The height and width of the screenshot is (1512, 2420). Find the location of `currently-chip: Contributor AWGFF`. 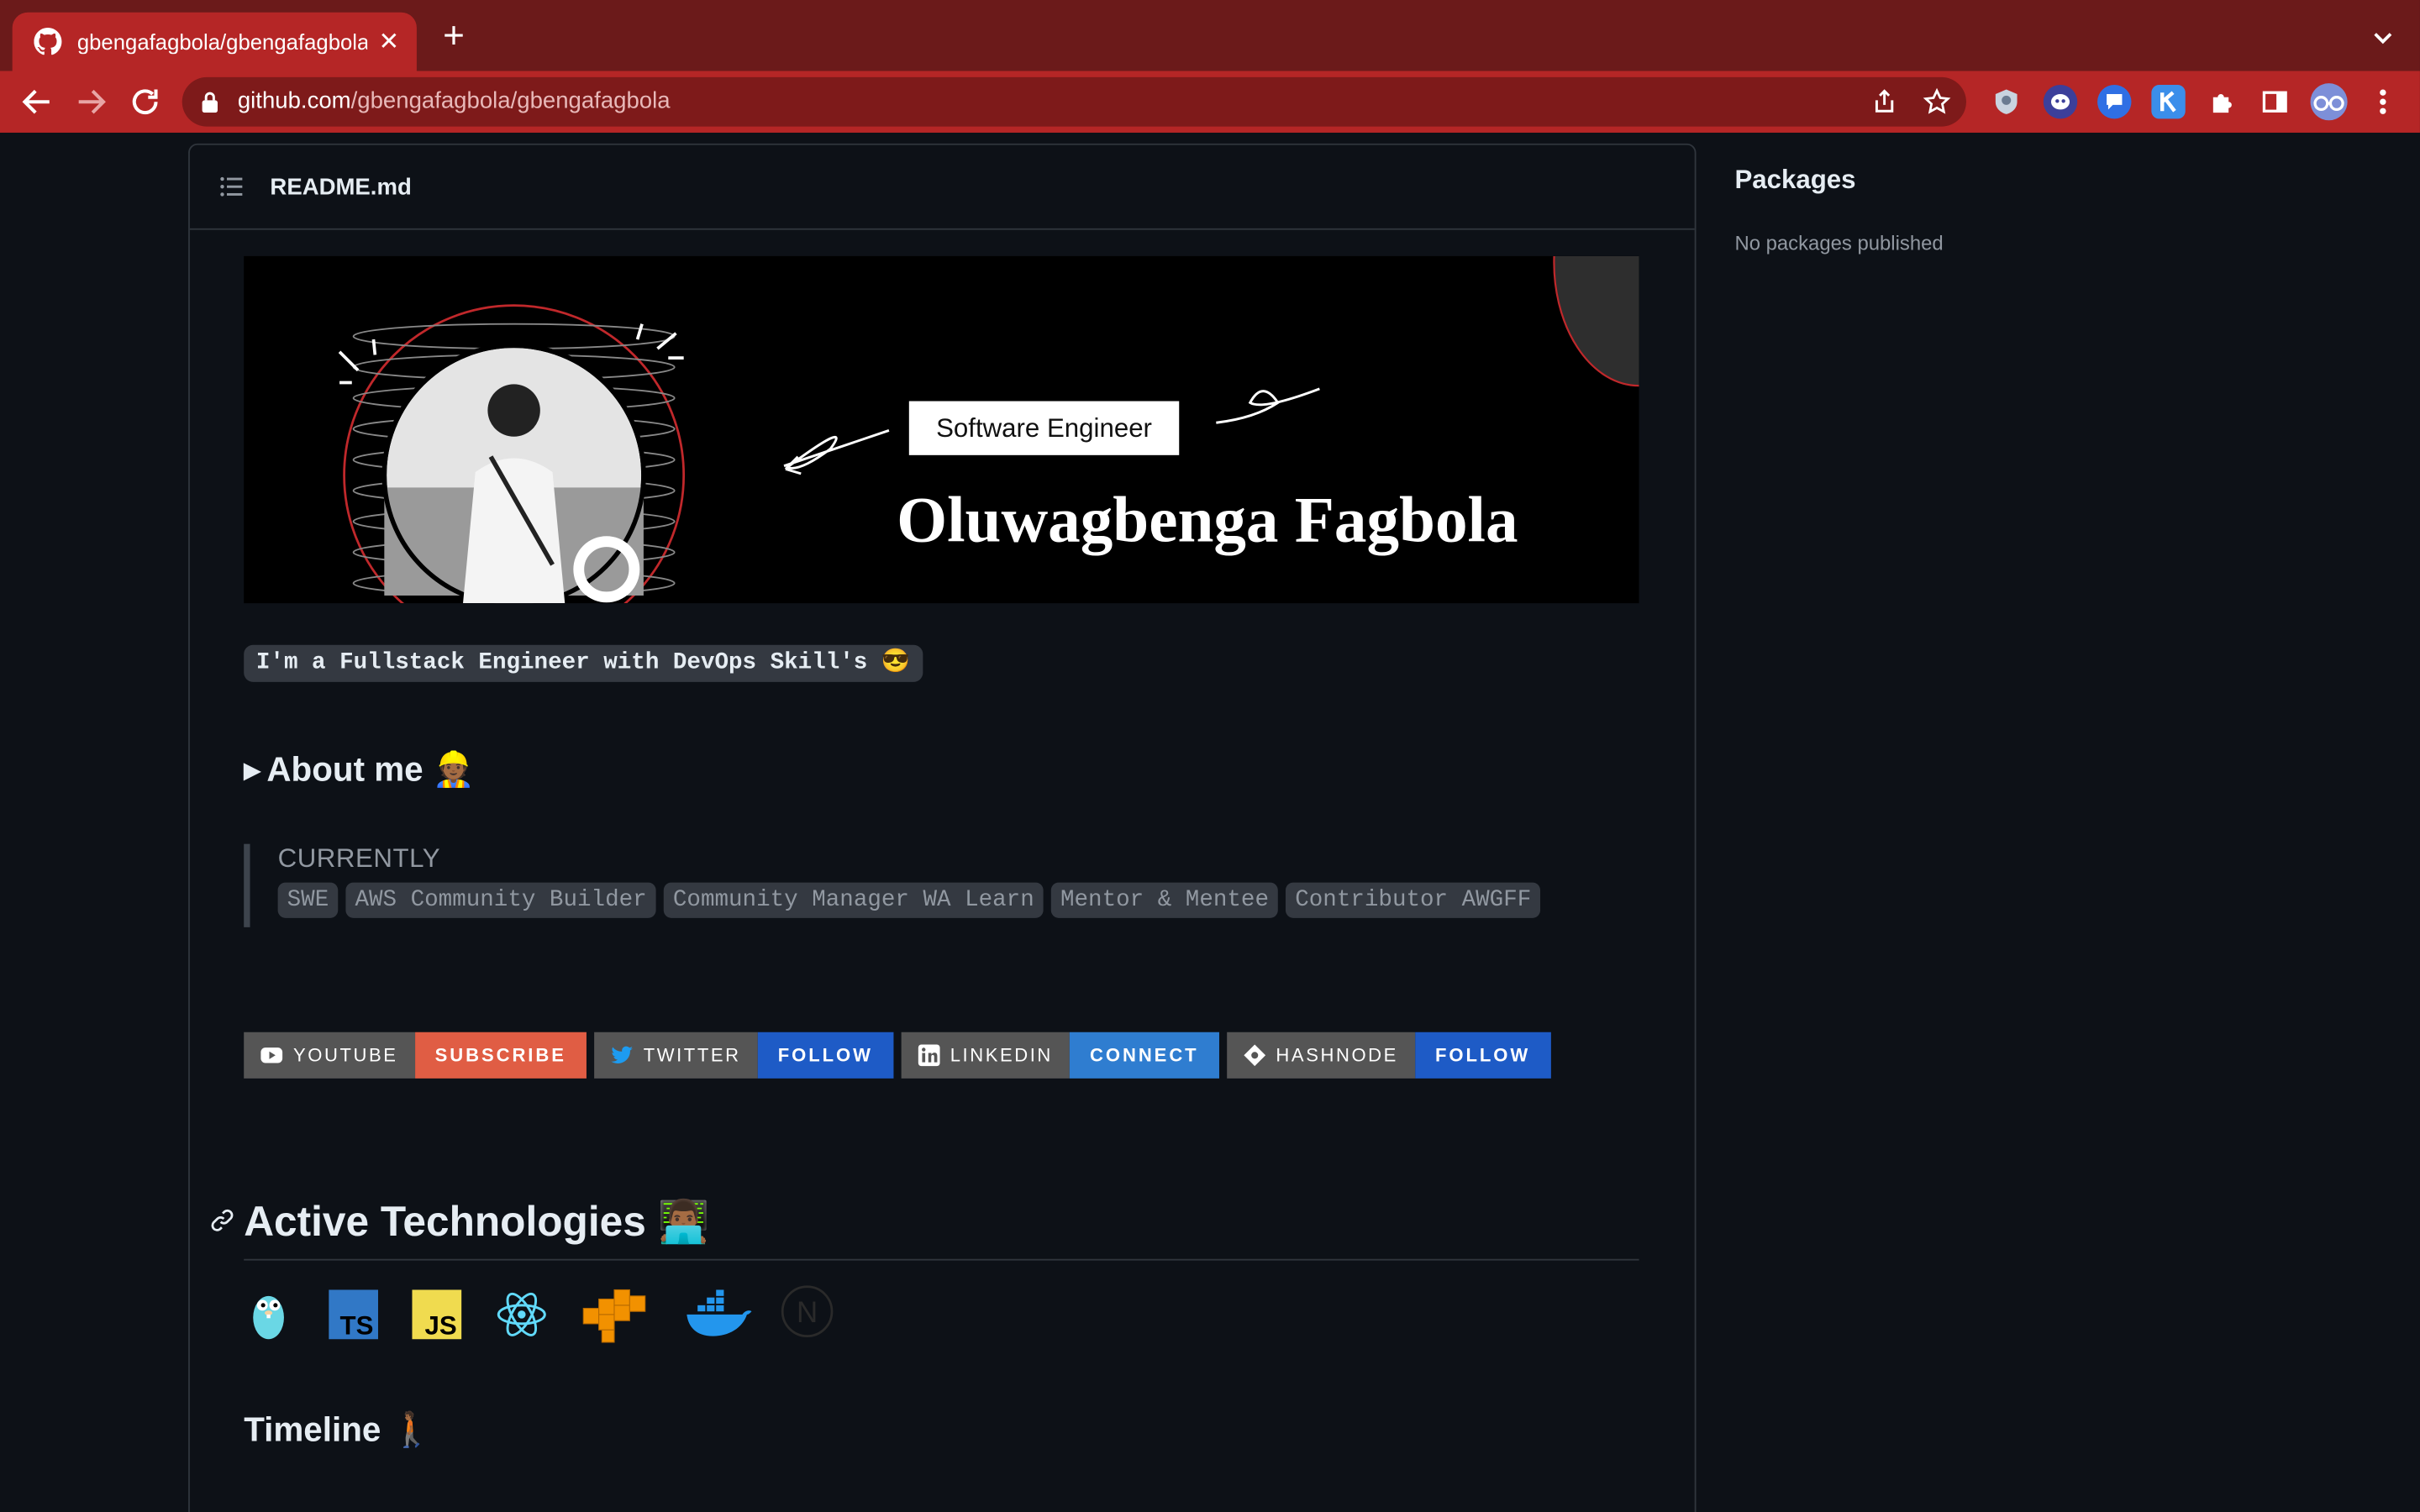

currently-chip: Contributor AWGFF is located at coordinates (1413, 900).